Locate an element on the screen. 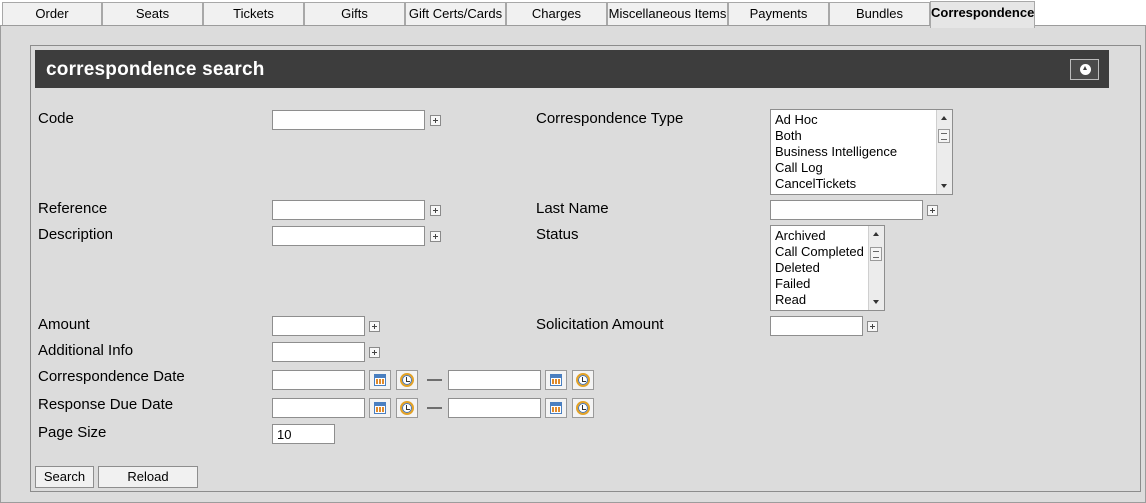  panel-title: correspondence search is located at coordinates (155, 69).